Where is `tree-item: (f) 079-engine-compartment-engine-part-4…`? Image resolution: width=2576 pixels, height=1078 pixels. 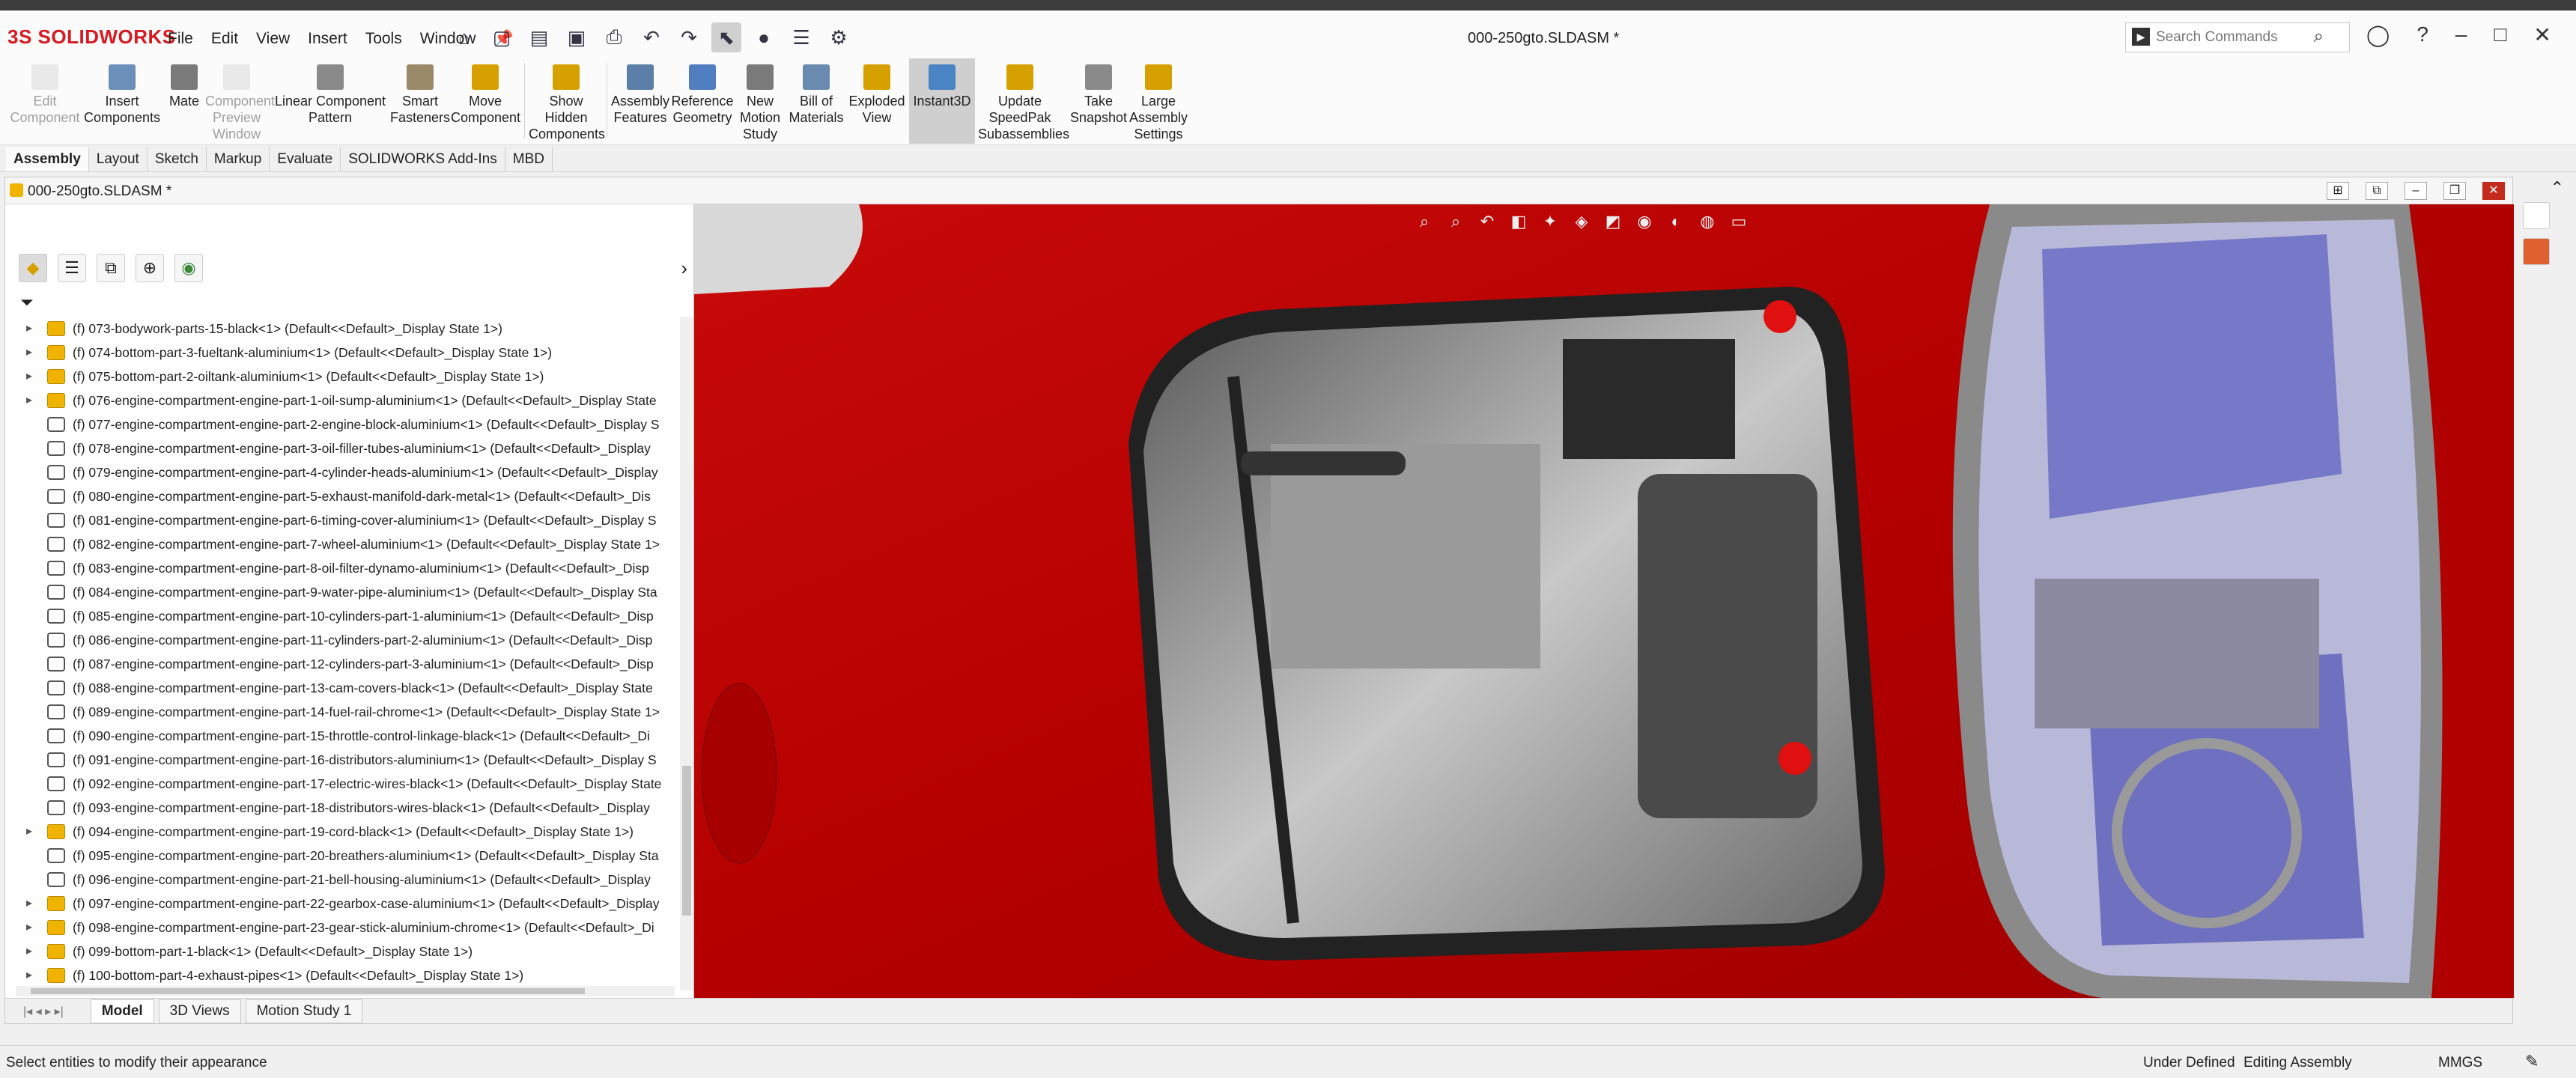
tree-item: (f) 079-engine-compartment-engine-part-4… is located at coordinates (342, 472).